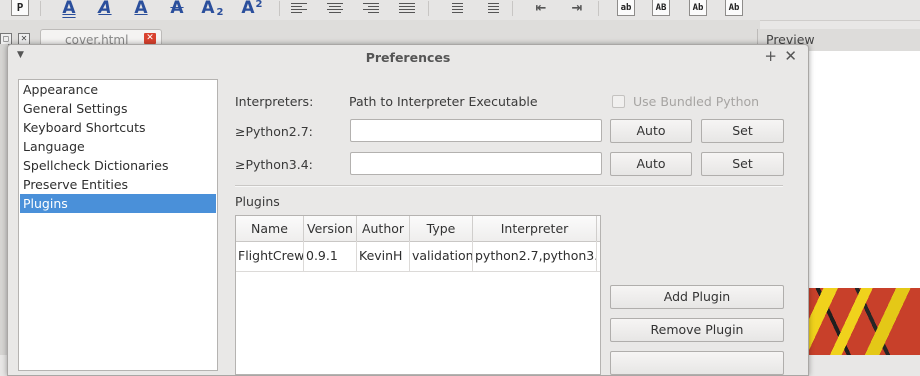 This screenshot has height=376, width=920. I want to click on python27-path-input, so click(476, 130).